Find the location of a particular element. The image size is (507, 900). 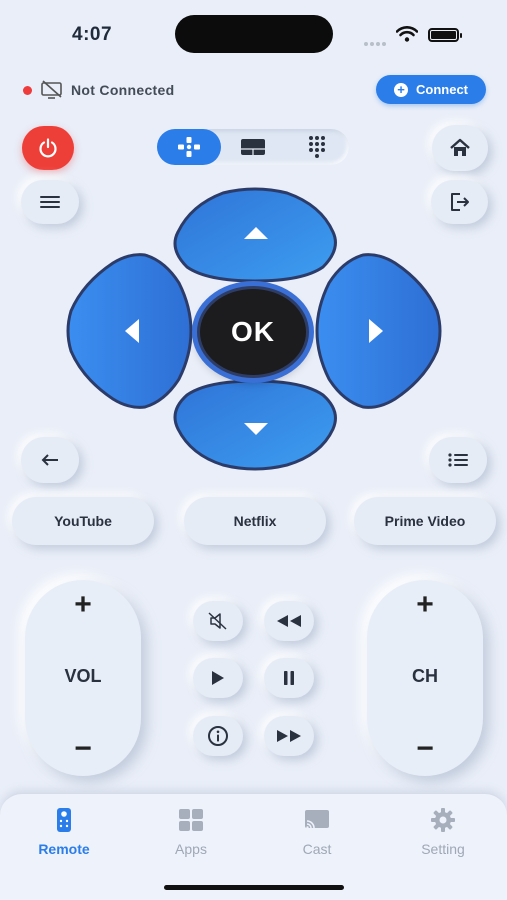

volume-label: VOL is located at coordinates (83, 676).